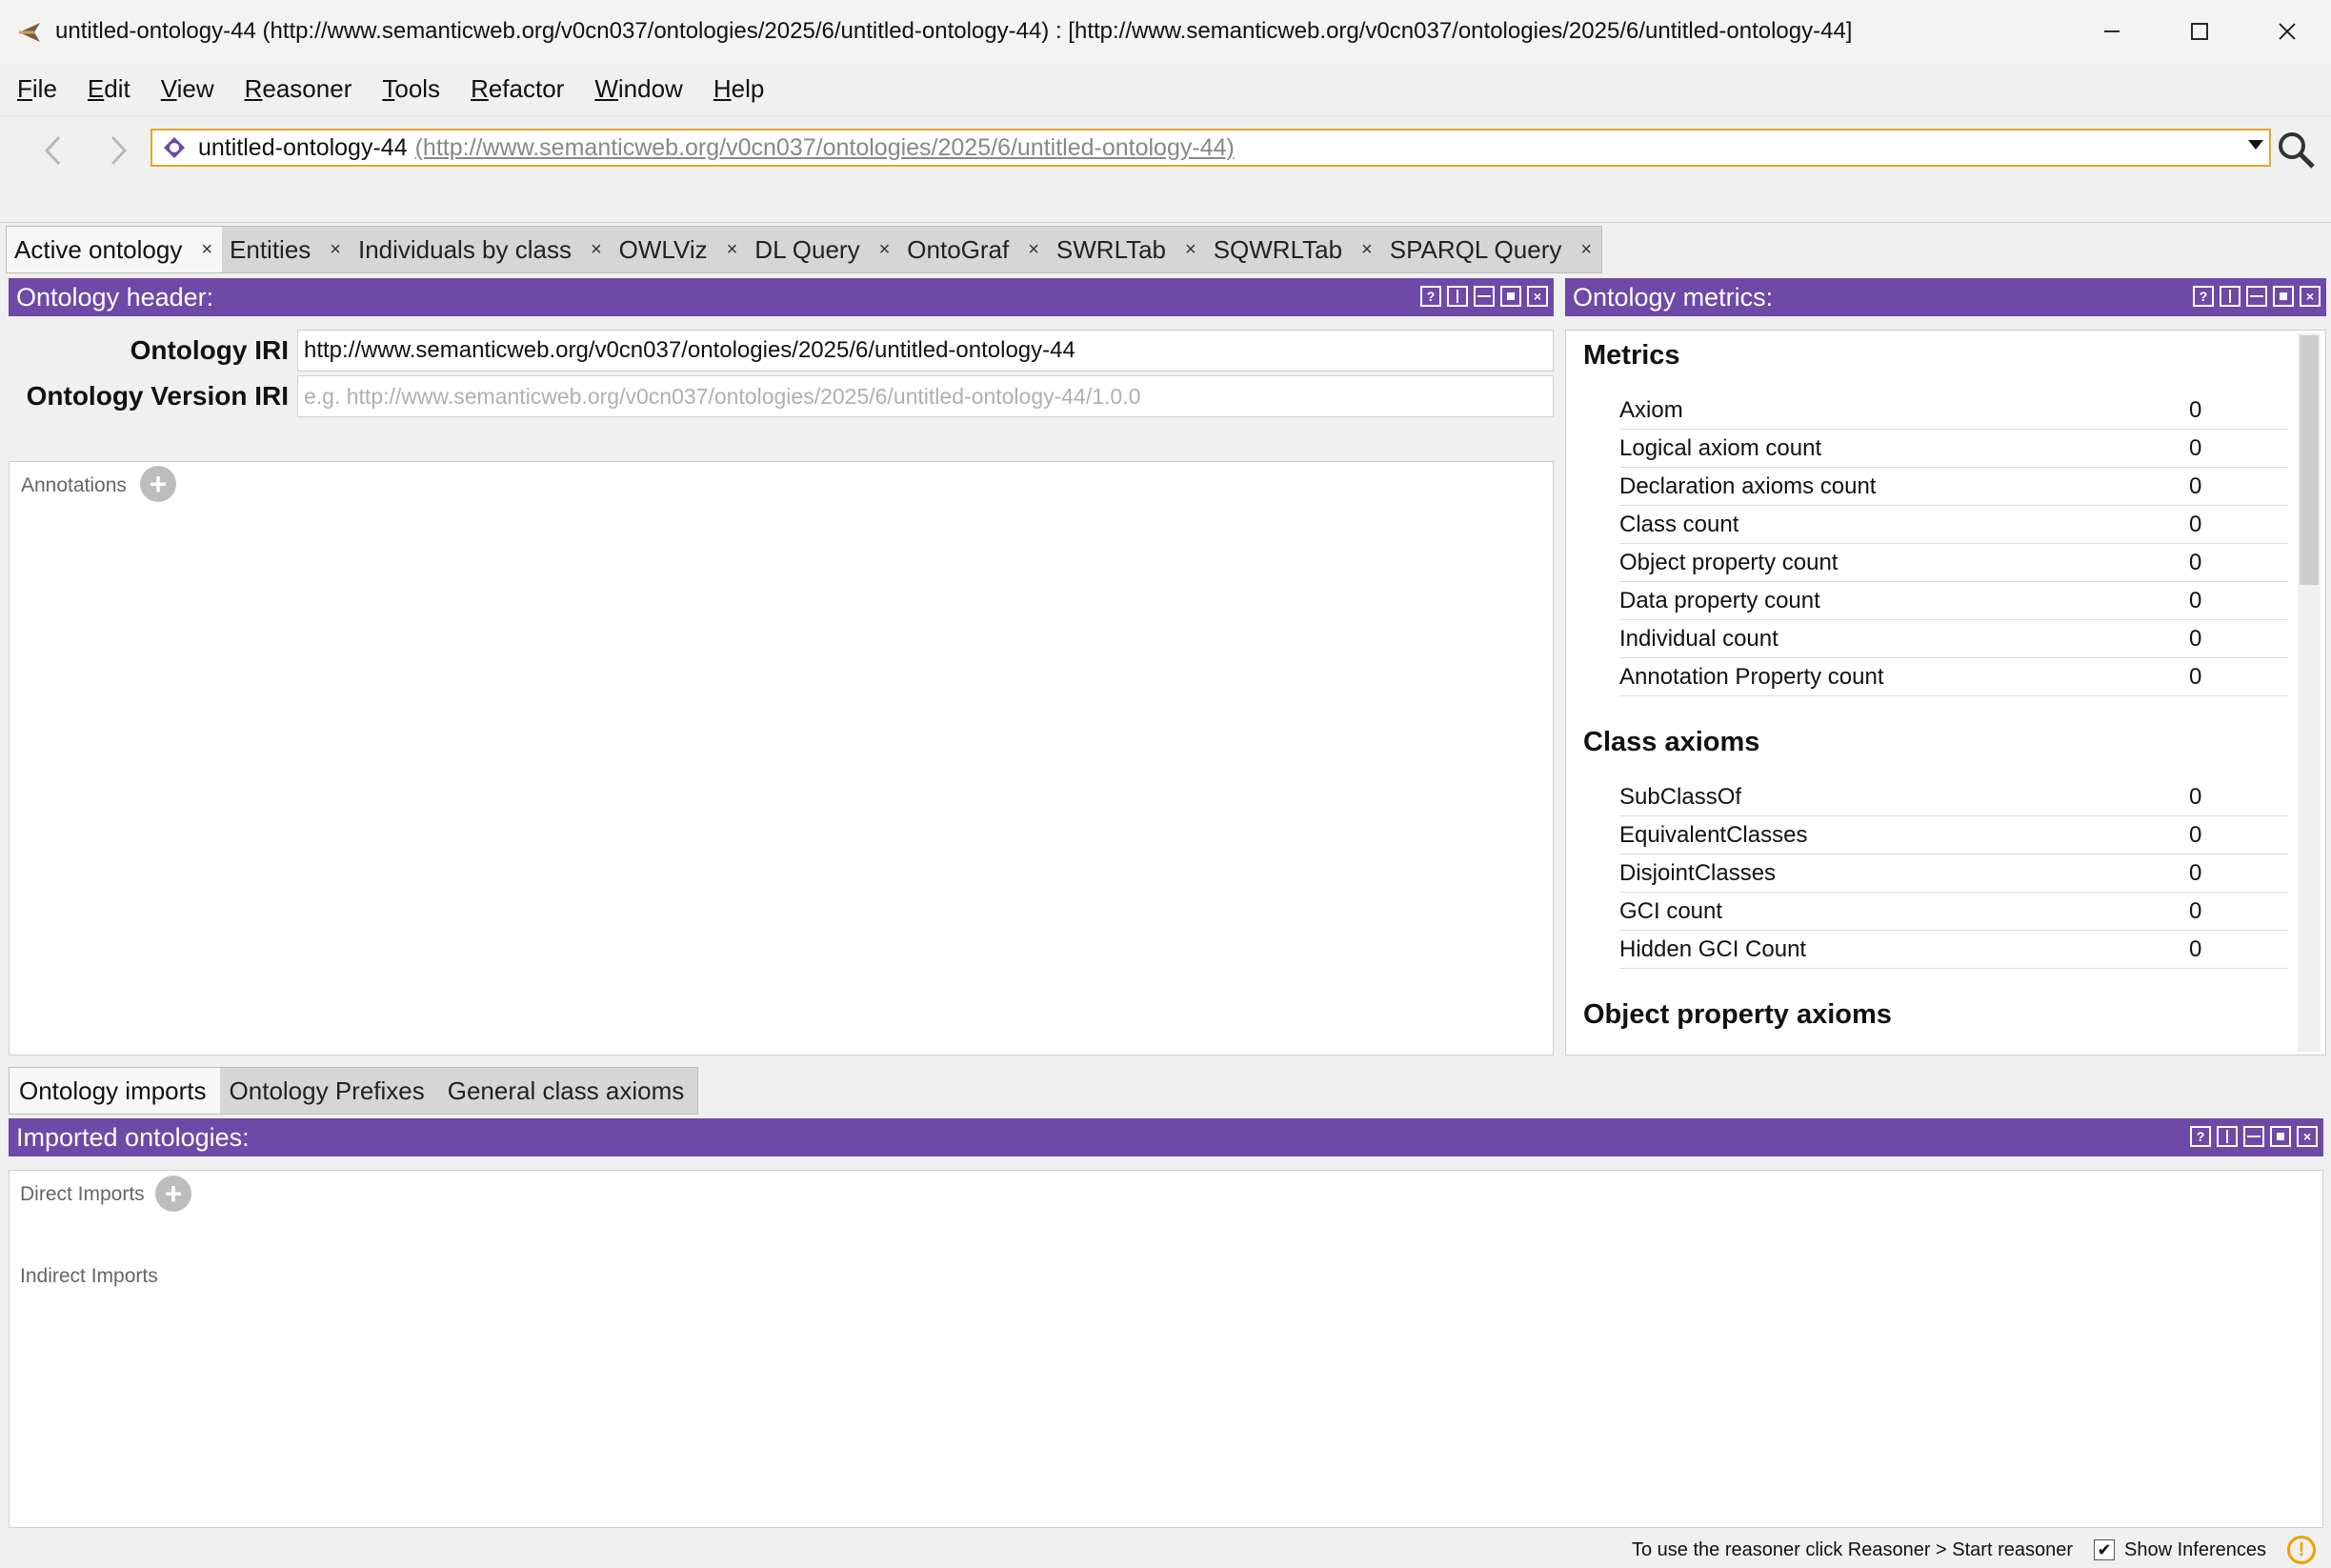  What do you see at coordinates (1953, 601) in the screenshot?
I see `metrics-row: Data property count 0` at bounding box center [1953, 601].